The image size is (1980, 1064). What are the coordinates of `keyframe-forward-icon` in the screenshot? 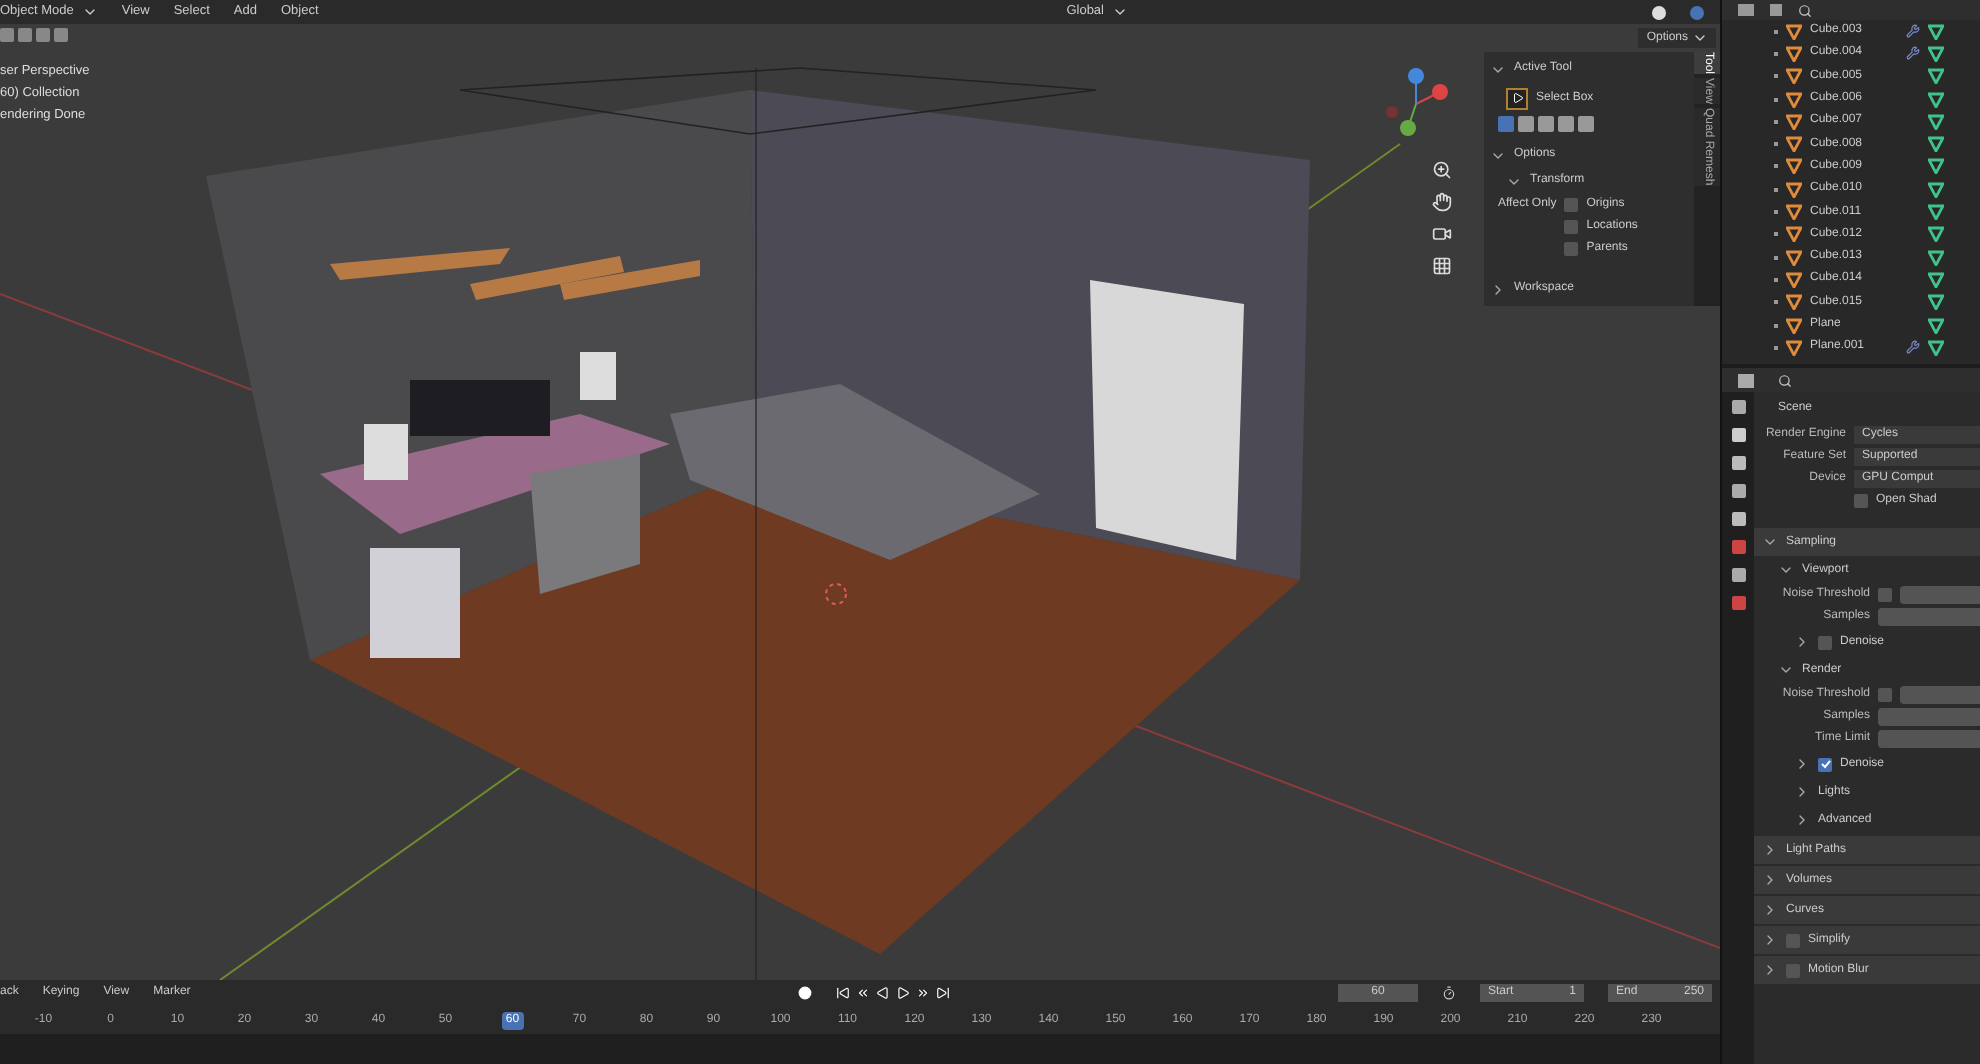 It's located at (923, 993).